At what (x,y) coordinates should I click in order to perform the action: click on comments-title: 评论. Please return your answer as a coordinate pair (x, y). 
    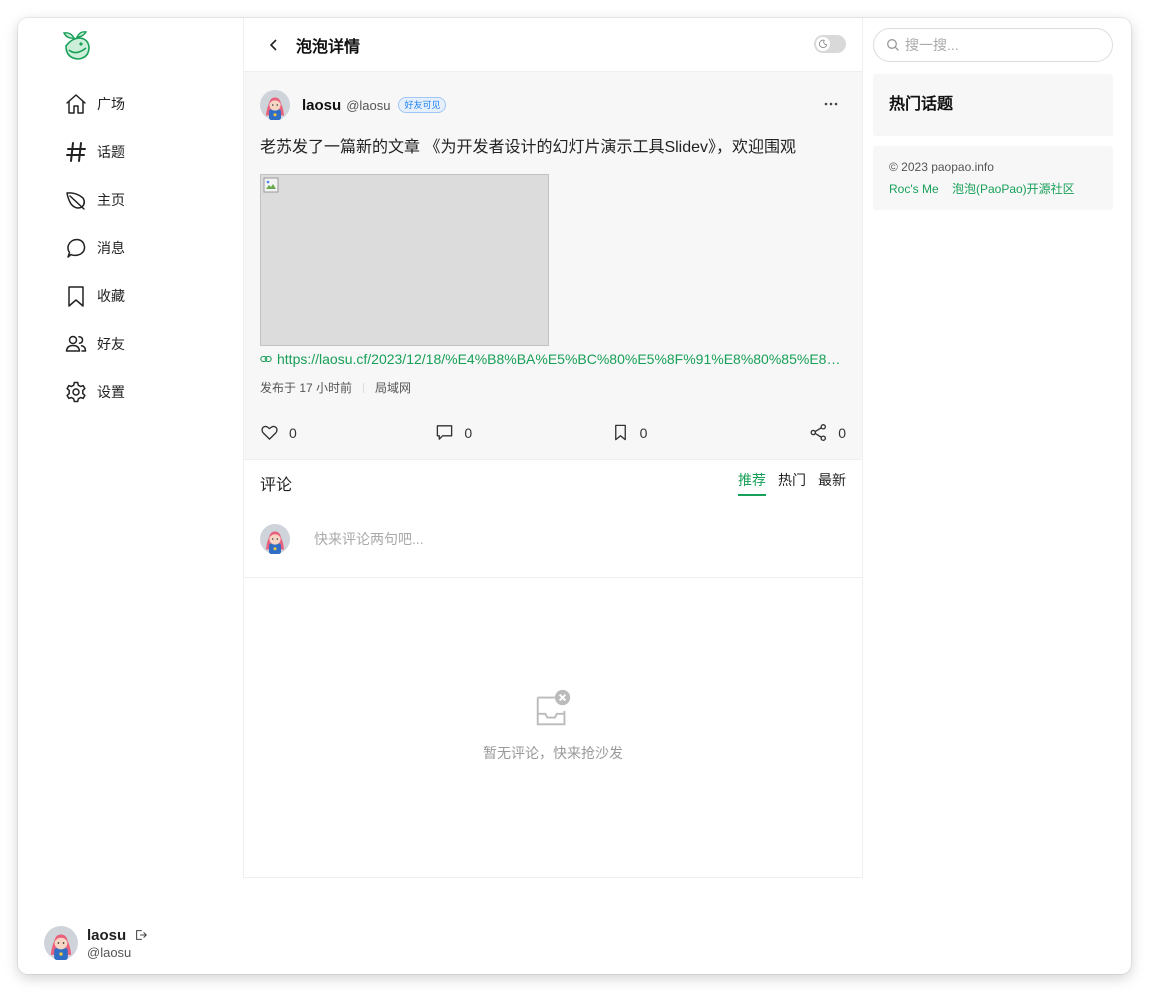
    Looking at the image, I should click on (276, 485).